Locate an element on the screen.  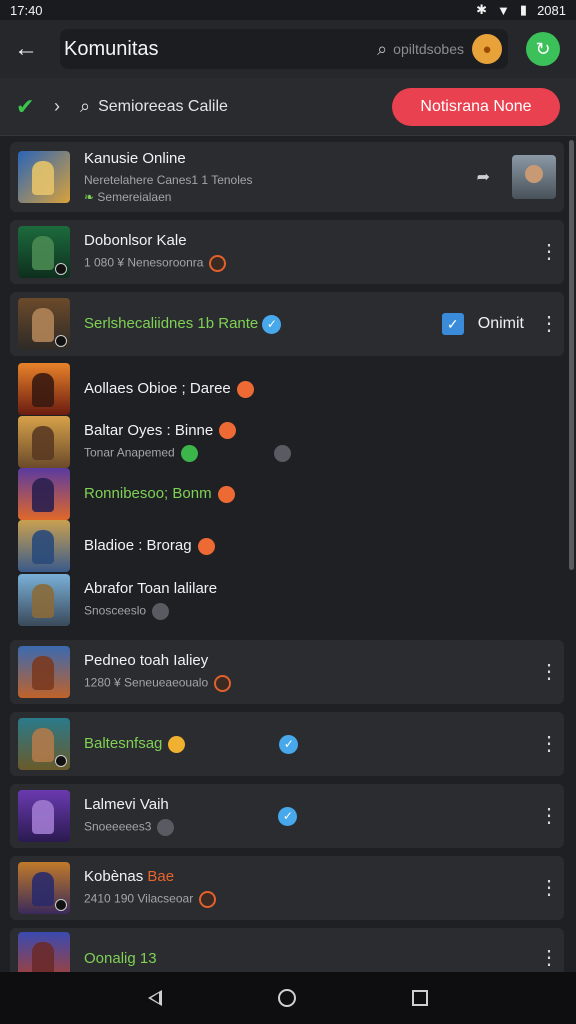
list-item: Oonalig 13 ⋮ is located at coordinates (287, 950).